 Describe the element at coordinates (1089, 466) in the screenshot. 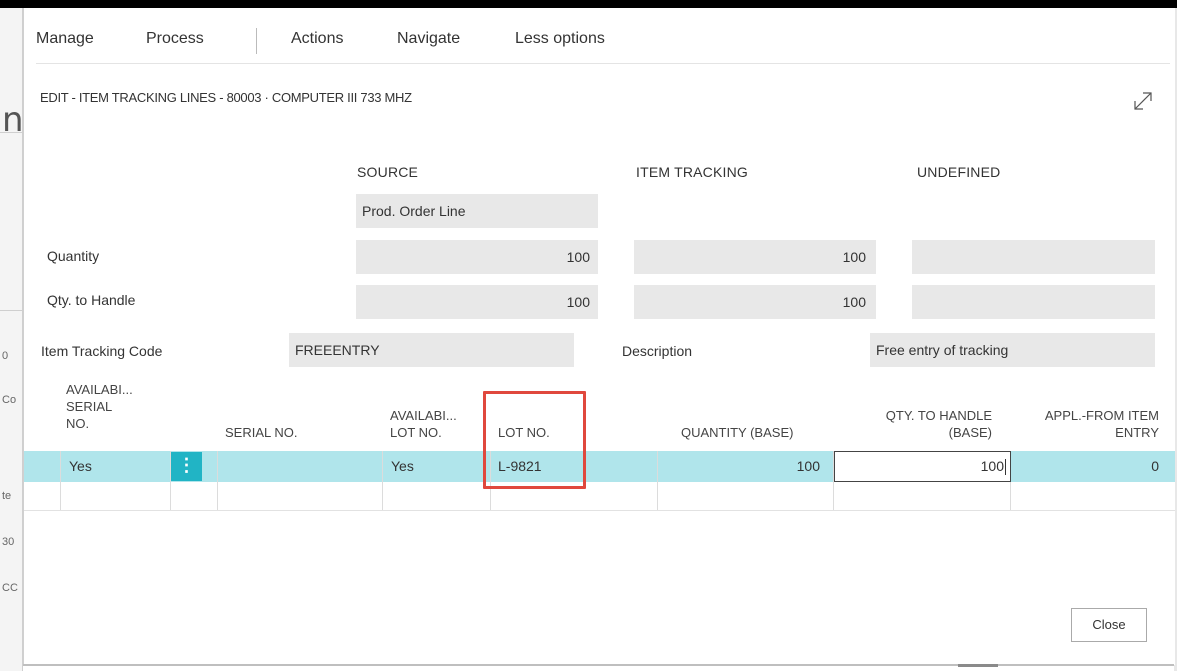

I see `cell-appl-from-item-entry: 0` at that location.